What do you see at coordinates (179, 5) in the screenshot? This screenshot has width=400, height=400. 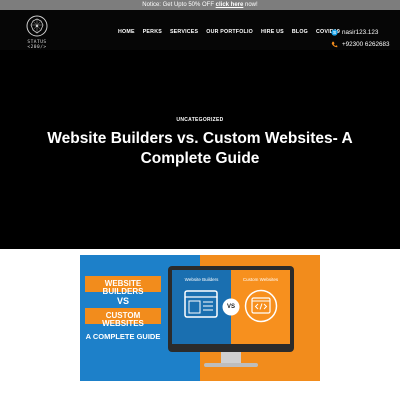 I see `notice-text: Notice: Get Upto 50% OFF` at bounding box center [179, 5].